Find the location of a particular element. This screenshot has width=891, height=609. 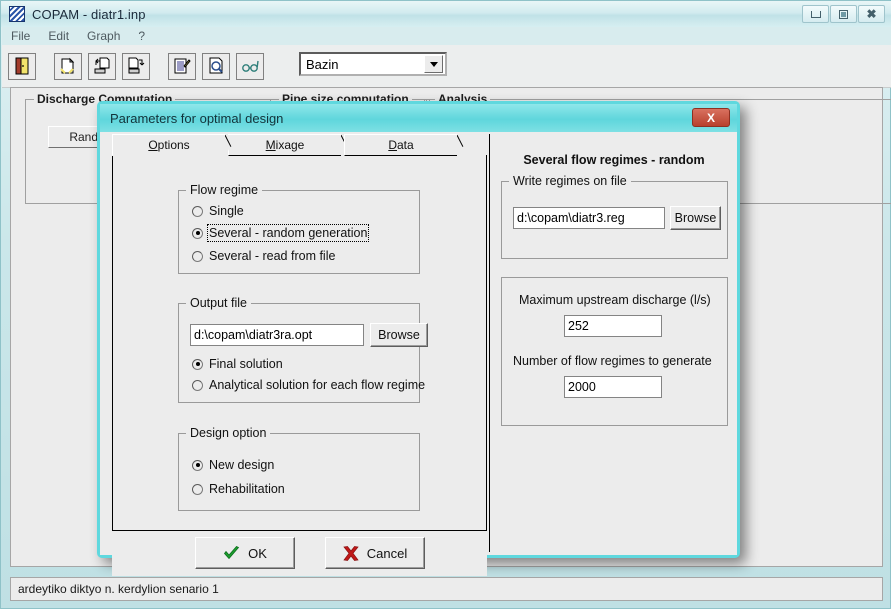

radio-flow-several-file: Several - read from file is located at coordinates (263, 256).